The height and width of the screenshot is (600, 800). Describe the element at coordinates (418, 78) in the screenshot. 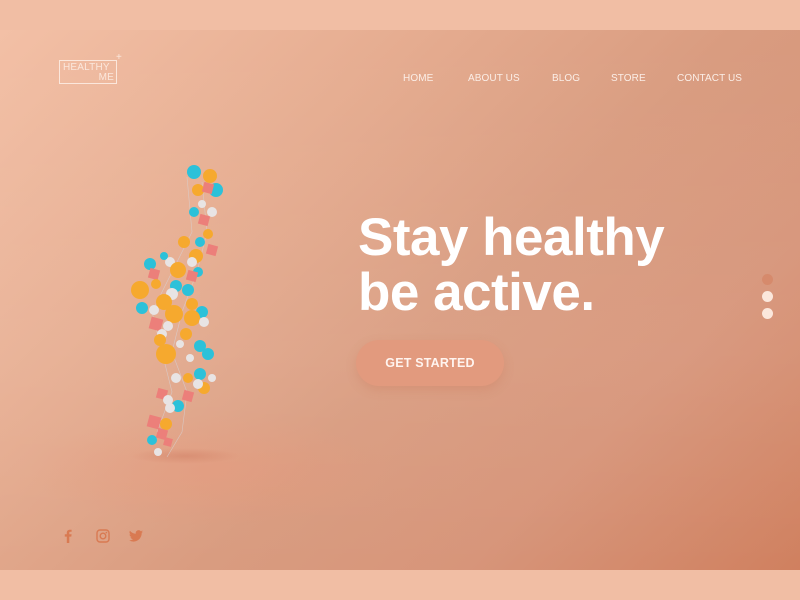

I see `nav-home: HOME` at that location.